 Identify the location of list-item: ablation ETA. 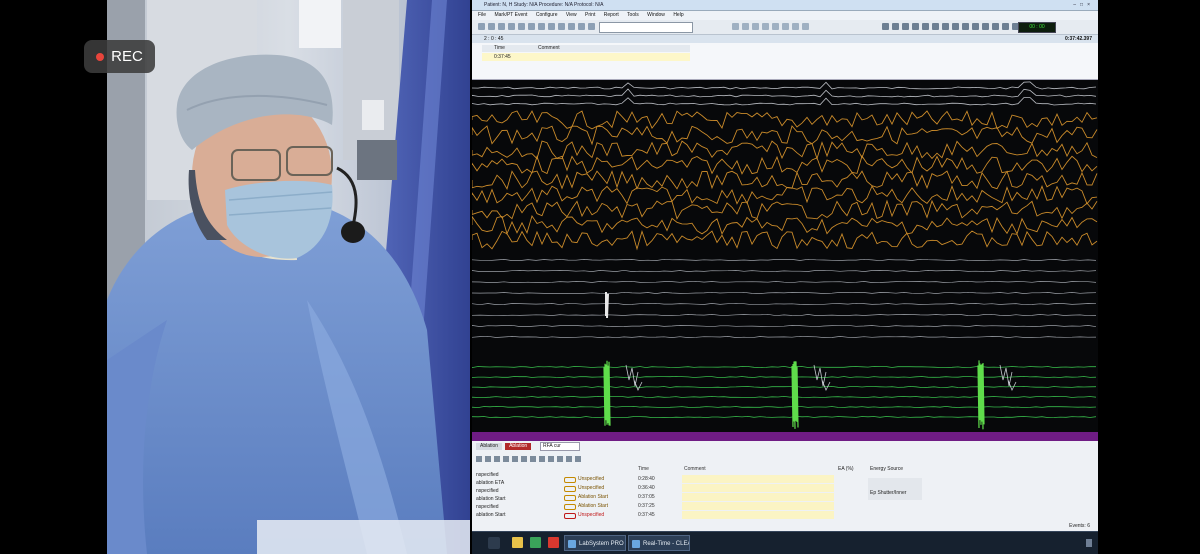
(517, 483).